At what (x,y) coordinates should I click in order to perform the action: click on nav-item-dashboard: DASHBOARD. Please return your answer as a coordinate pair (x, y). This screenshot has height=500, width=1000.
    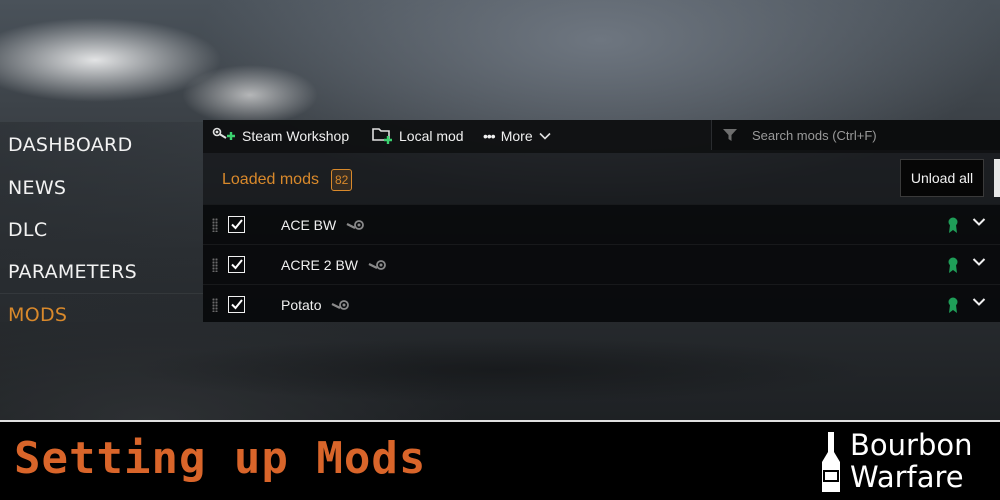
    Looking at the image, I should click on (70, 145).